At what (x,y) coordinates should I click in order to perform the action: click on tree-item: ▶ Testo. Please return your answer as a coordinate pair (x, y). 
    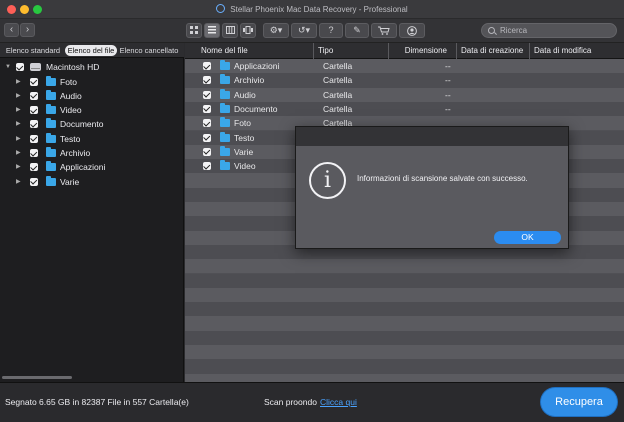
    Looking at the image, I should click on (92, 139).